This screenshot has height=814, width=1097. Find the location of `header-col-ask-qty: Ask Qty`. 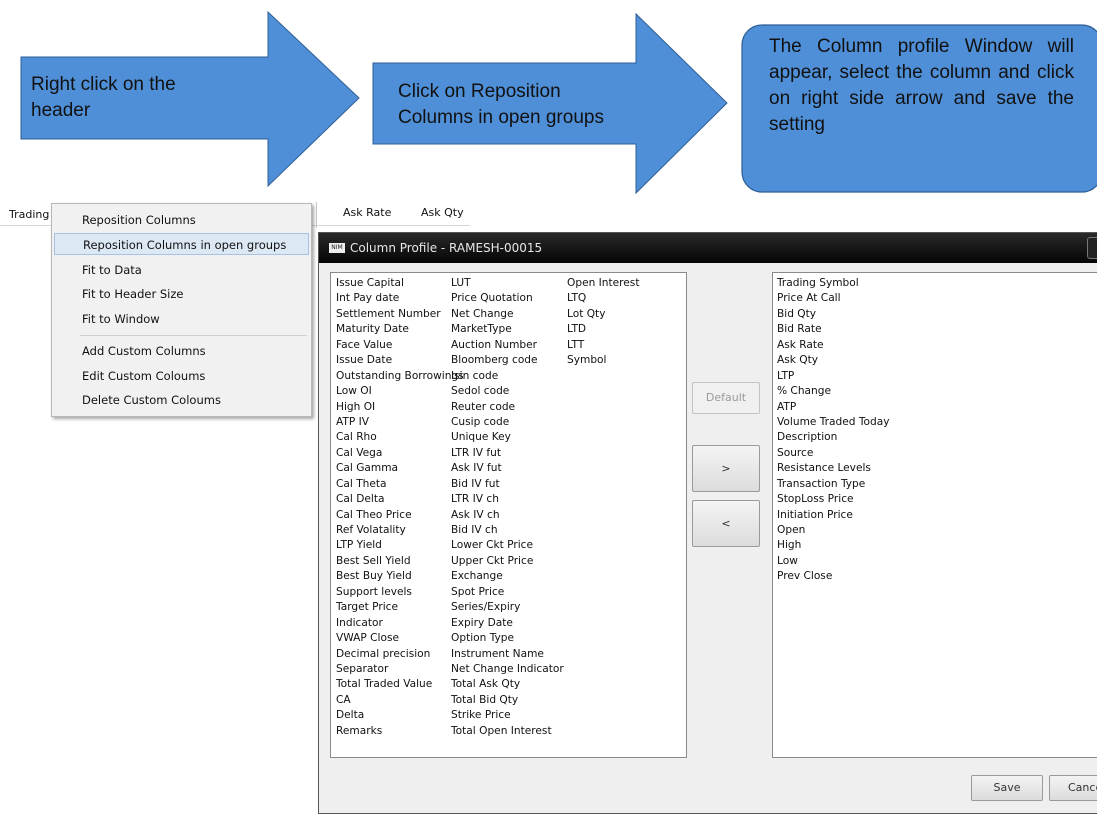

header-col-ask-qty: Ask Qty is located at coordinates (442, 212).